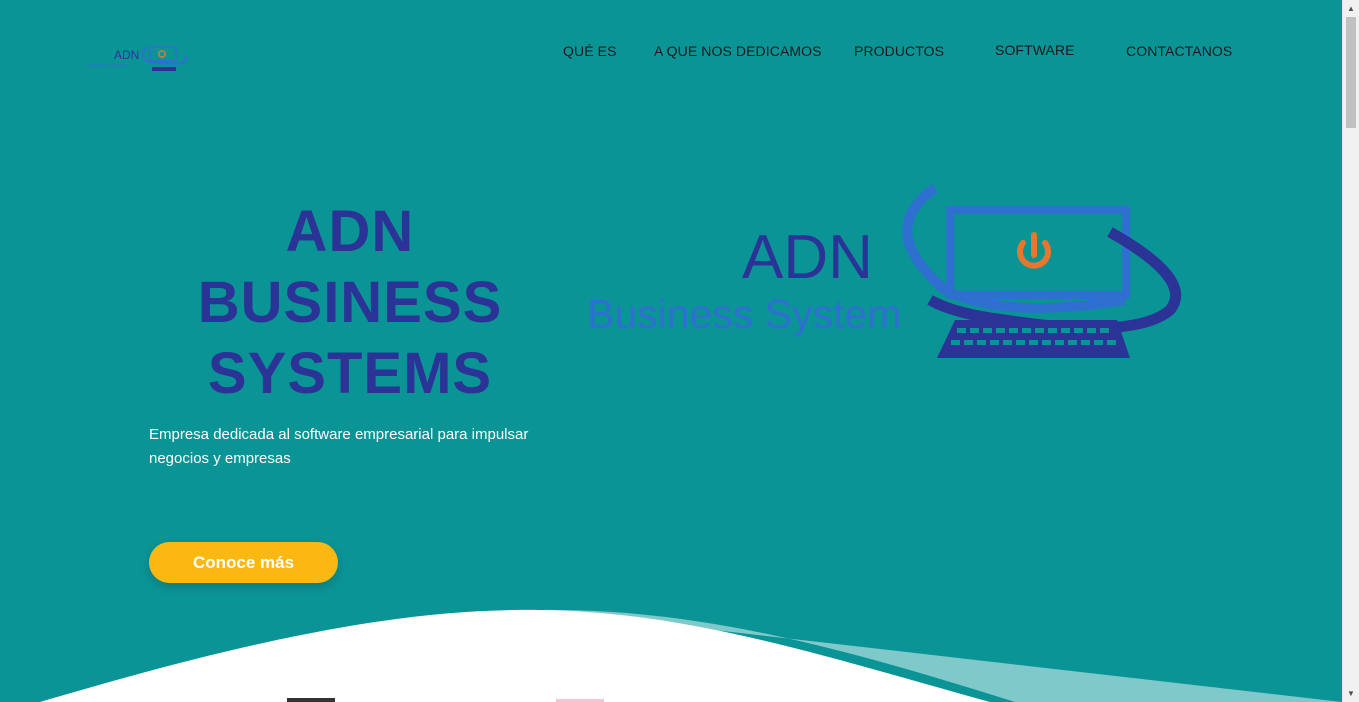  Describe the element at coordinates (243, 562) in the screenshot. I see `conoce-mas-button: Conoce más` at that location.